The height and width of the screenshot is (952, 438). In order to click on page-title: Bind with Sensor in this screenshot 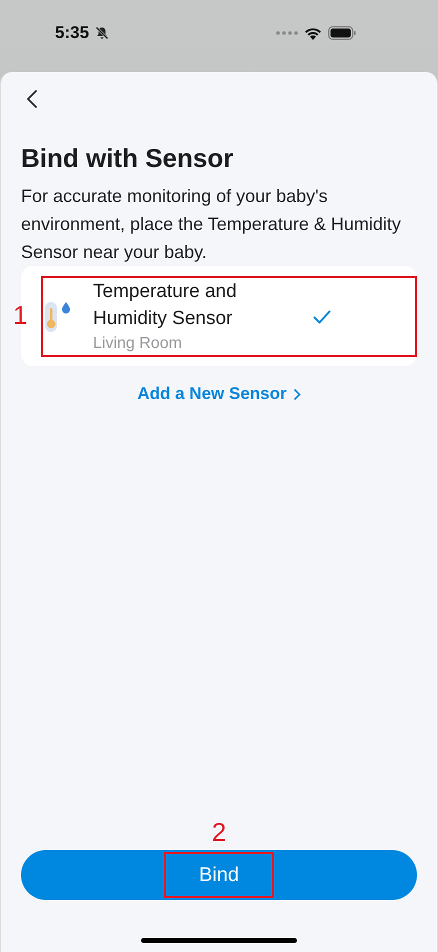, I will do `click(127, 158)`.